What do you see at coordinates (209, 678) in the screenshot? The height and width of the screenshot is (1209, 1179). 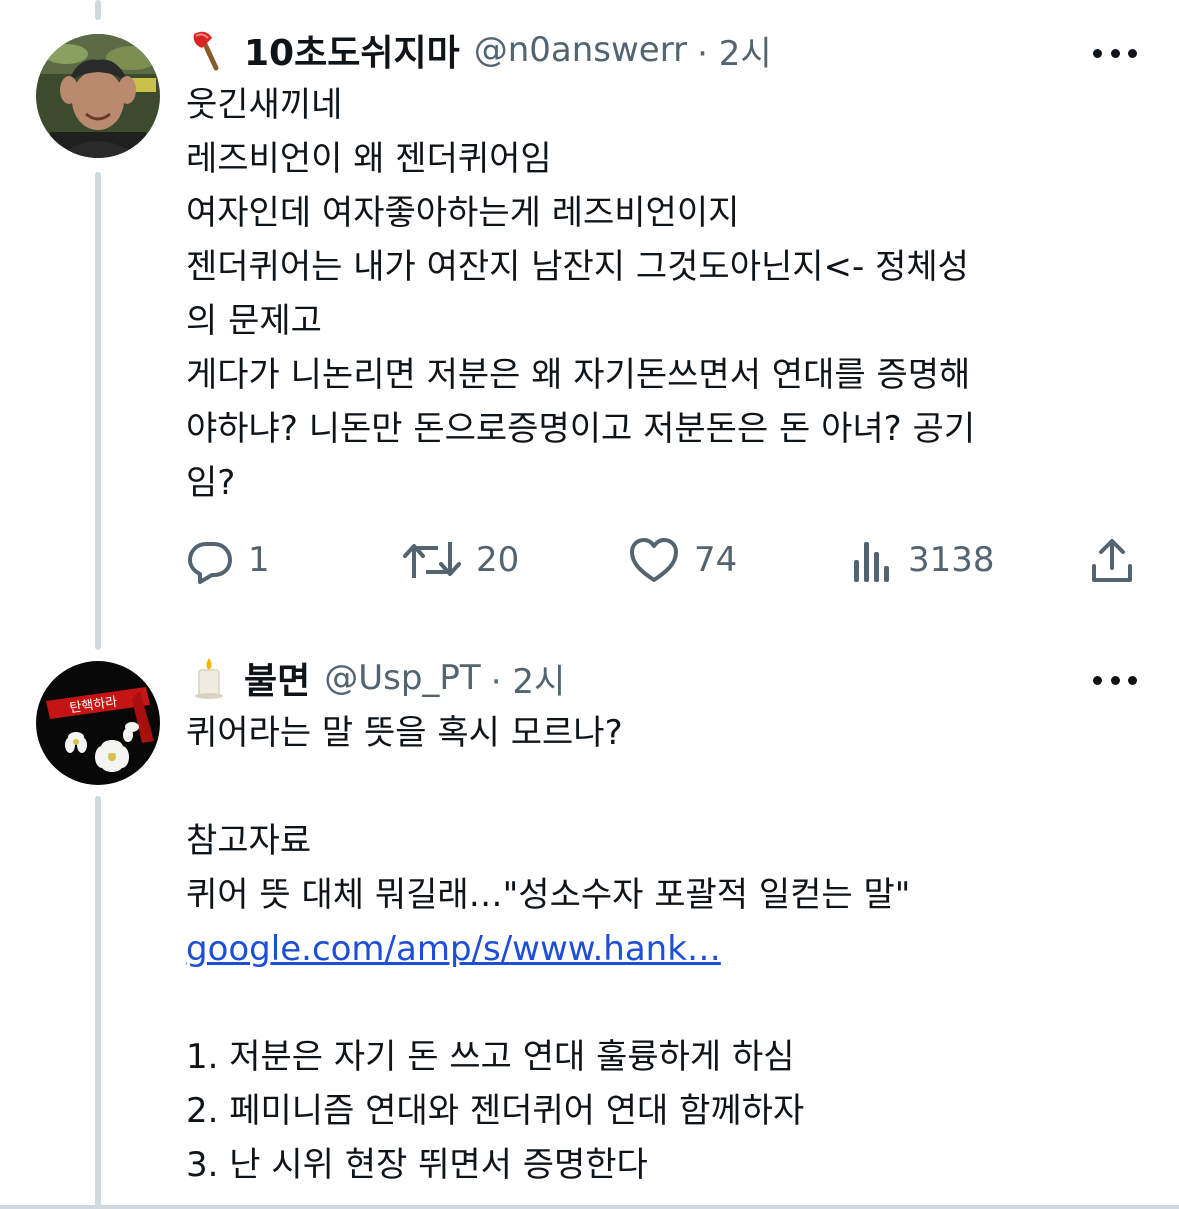 I see `candle-icon` at bounding box center [209, 678].